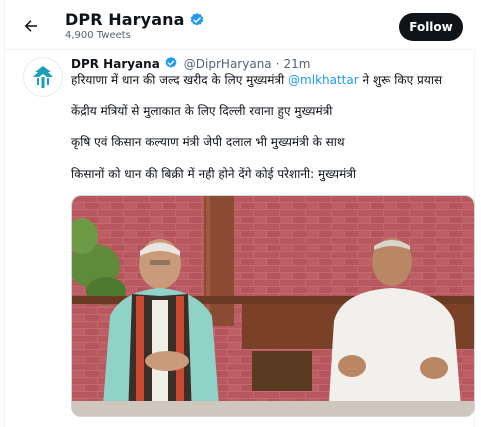  Describe the element at coordinates (98, 35) in the screenshot. I see `tweet-count: 4,900 Tweets` at that location.